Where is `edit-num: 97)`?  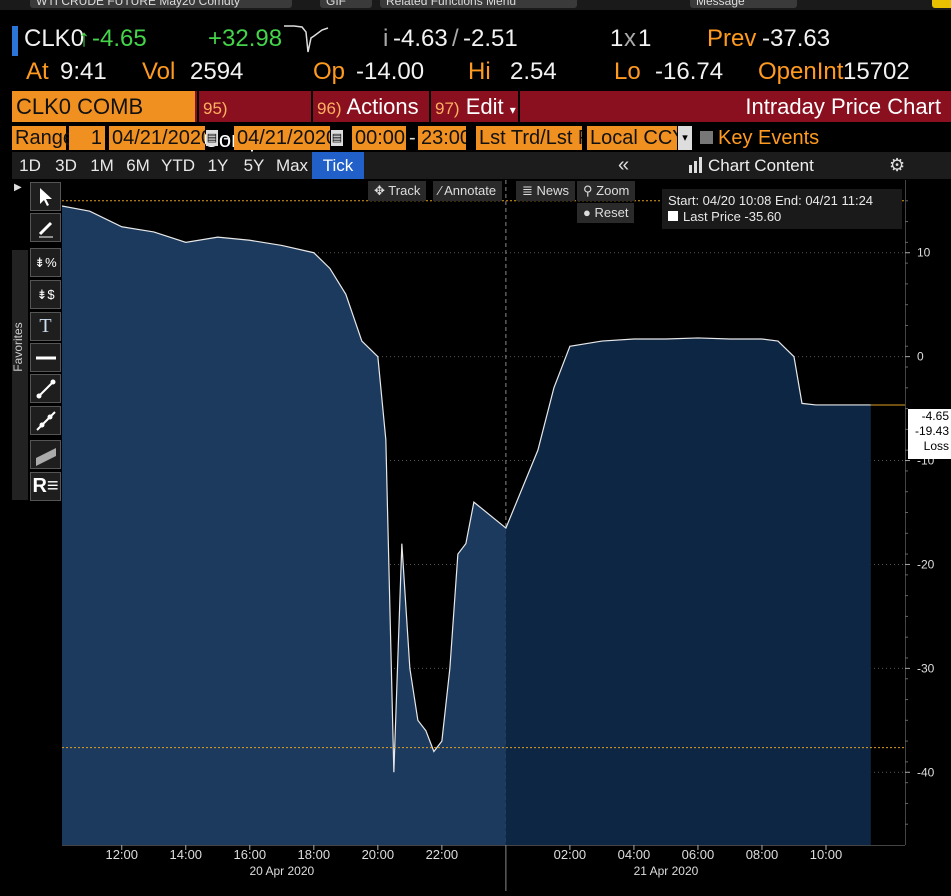
edit-num: 97) is located at coordinates (447, 108).